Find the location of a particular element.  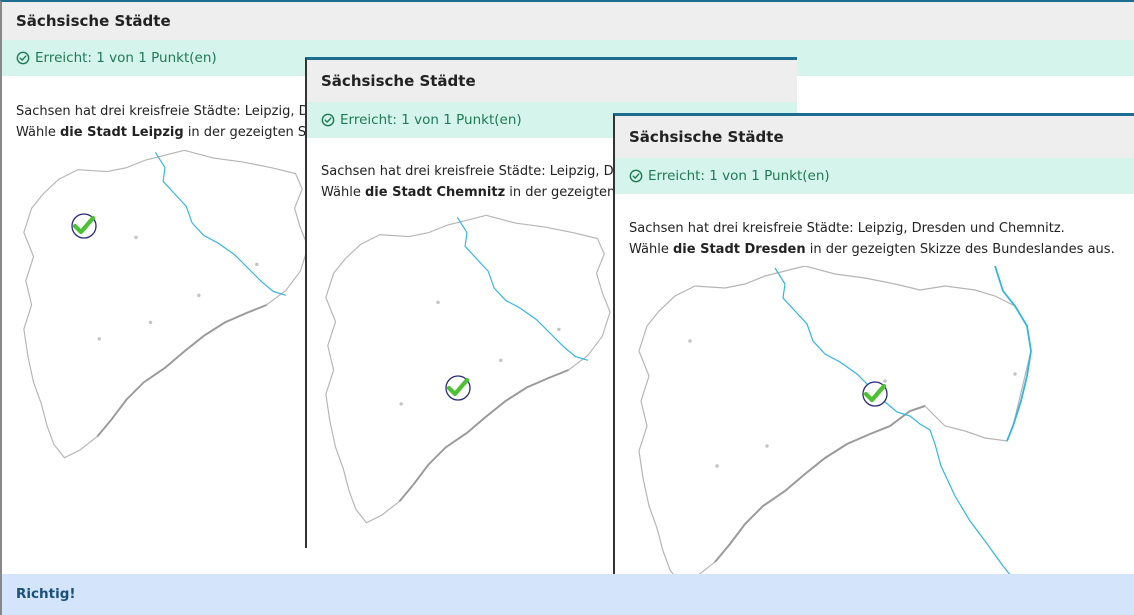

score-status: Erreicht: 1 von 1 Punkt(en) is located at coordinates (874, 176).